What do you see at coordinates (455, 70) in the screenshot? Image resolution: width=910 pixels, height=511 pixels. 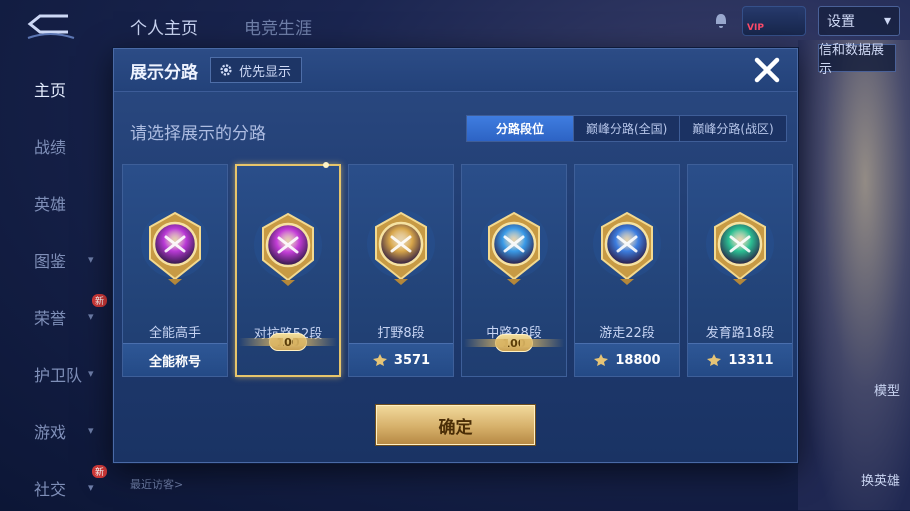 I see `modal-header: 展示分路 优先显示` at bounding box center [455, 70].